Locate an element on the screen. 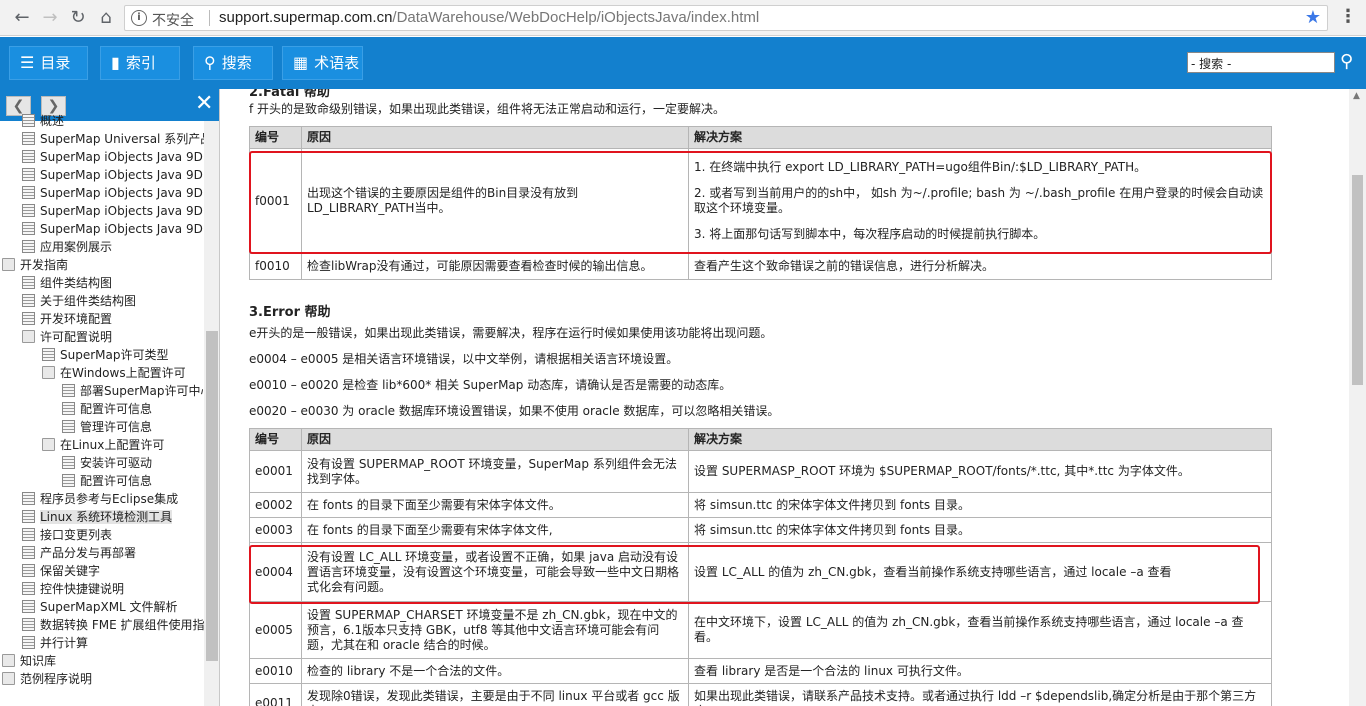 The width and height of the screenshot is (1366, 706). tree-item-label: 开发指南 is located at coordinates (44, 265).